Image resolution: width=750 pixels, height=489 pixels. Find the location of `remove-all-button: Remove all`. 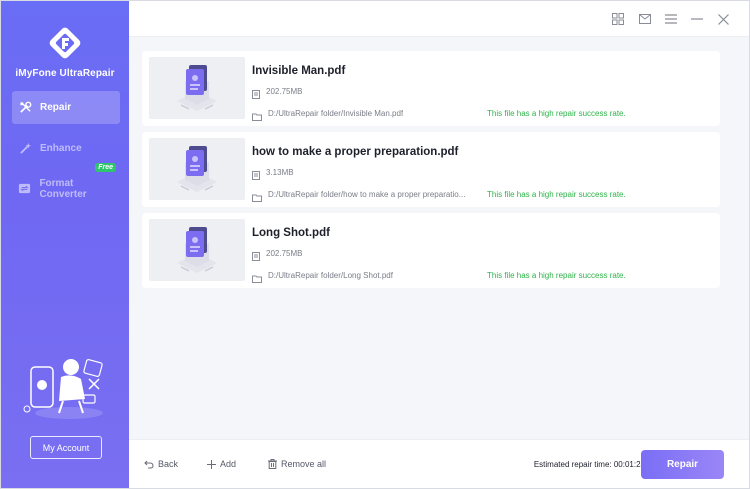

remove-all-button: Remove all is located at coordinates (297, 464).